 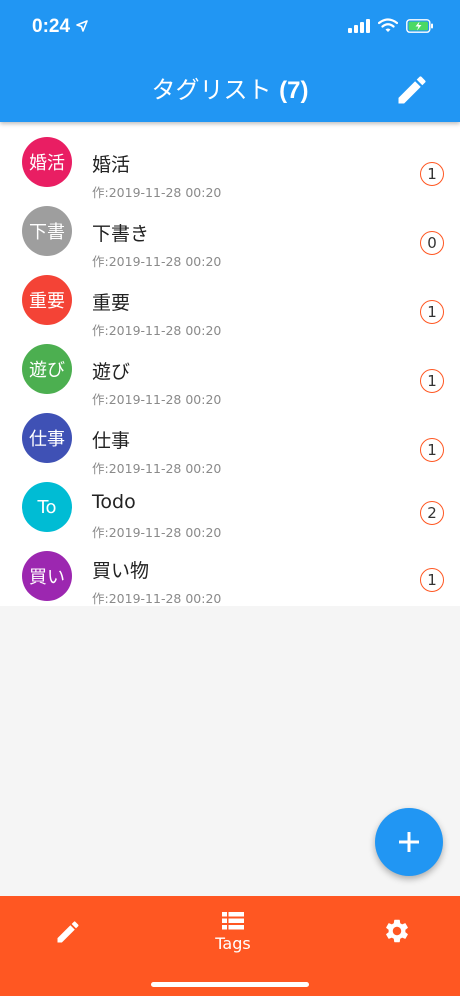 I want to click on page-title-text: タグリスト, so click(x=211, y=90).